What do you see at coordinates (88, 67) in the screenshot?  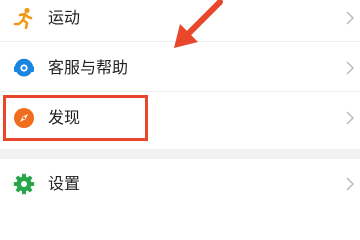 I see `menu-item-label: 客服与帮助` at bounding box center [88, 67].